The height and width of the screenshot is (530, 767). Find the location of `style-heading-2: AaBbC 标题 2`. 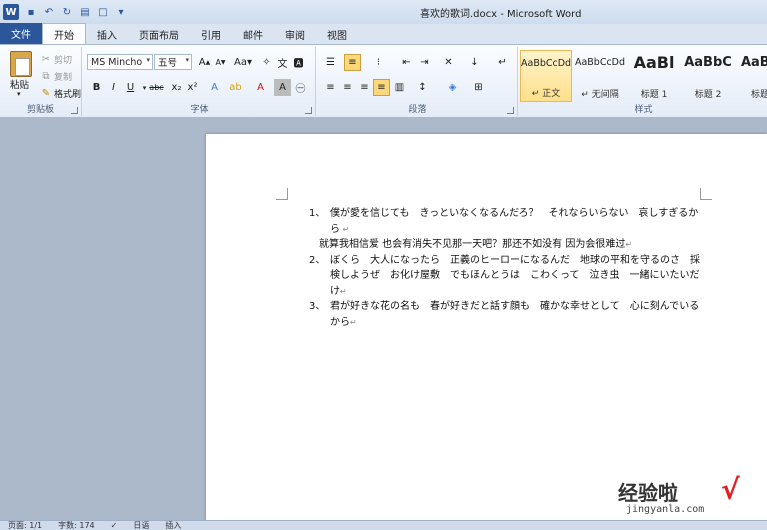

style-heading-2: AaBbC 标题 2 is located at coordinates (708, 76).